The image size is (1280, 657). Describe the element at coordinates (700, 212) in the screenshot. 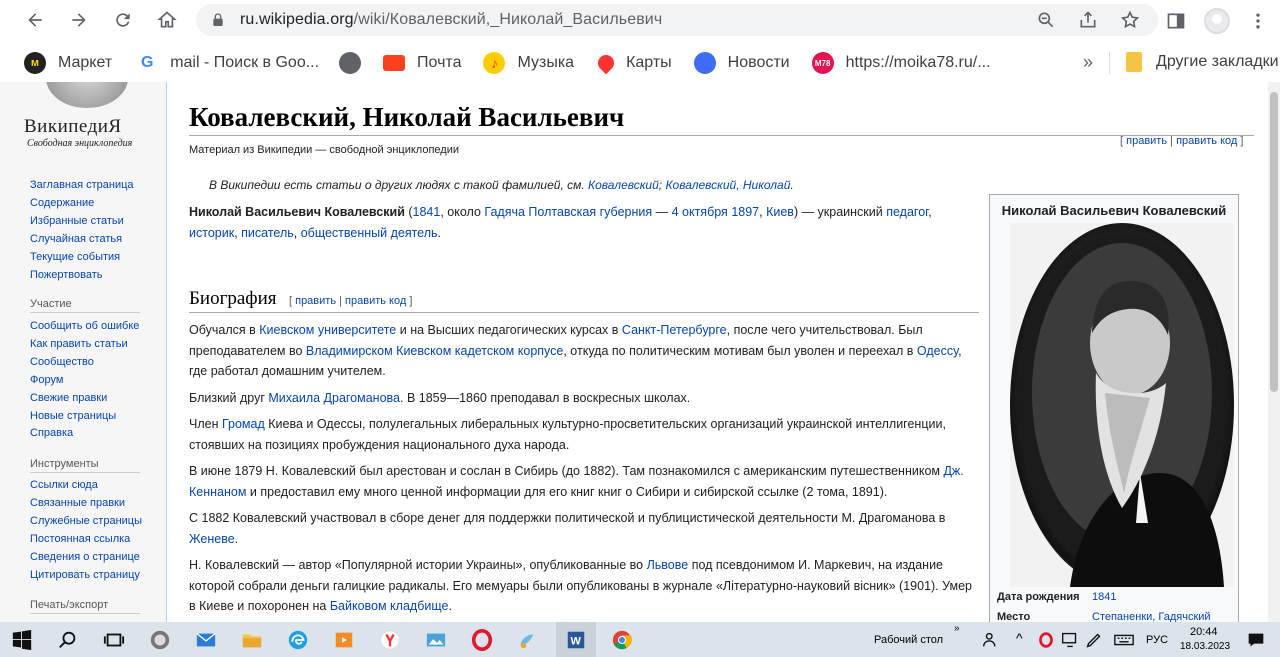

I see `article-link: 4 октября` at that location.